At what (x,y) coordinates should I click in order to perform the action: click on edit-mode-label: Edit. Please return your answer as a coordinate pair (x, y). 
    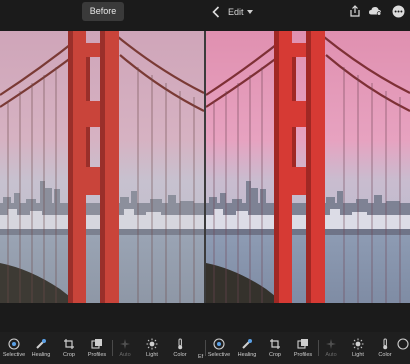
    Looking at the image, I should click on (236, 12).